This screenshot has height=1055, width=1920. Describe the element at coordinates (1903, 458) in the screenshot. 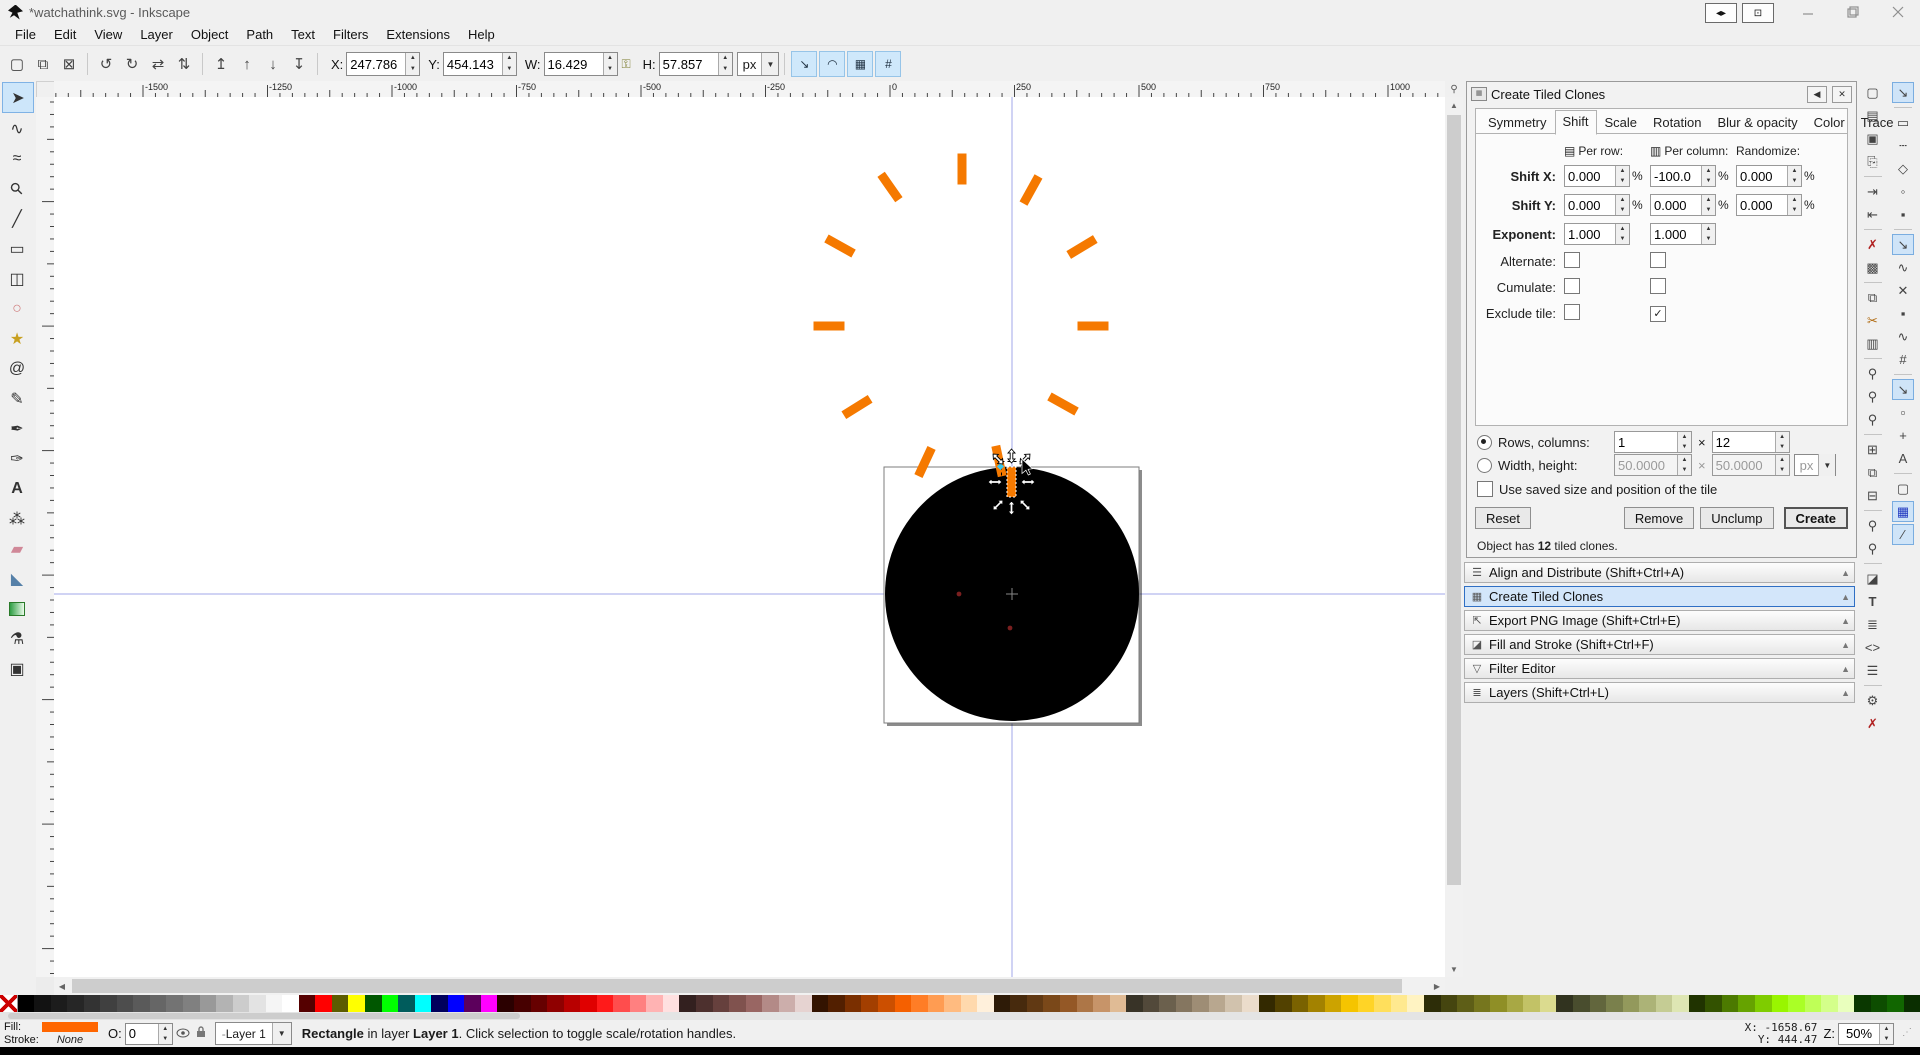

I see `snap-text-baseline-icon: A` at that location.